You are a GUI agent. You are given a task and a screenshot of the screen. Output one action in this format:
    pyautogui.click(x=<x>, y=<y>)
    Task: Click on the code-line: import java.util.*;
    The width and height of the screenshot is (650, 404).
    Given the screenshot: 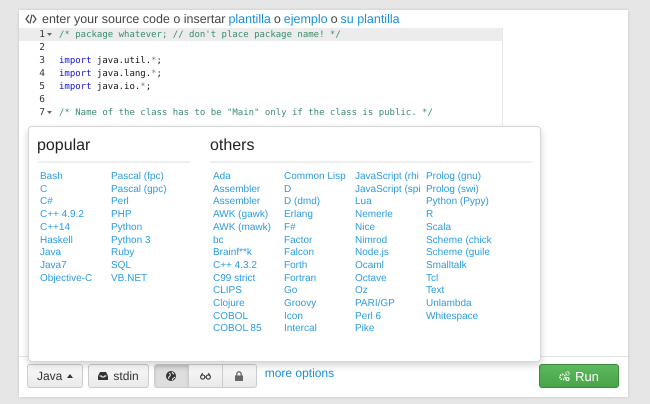 What is the action you would take?
    pyautogui.click(x=110, y=61)
    